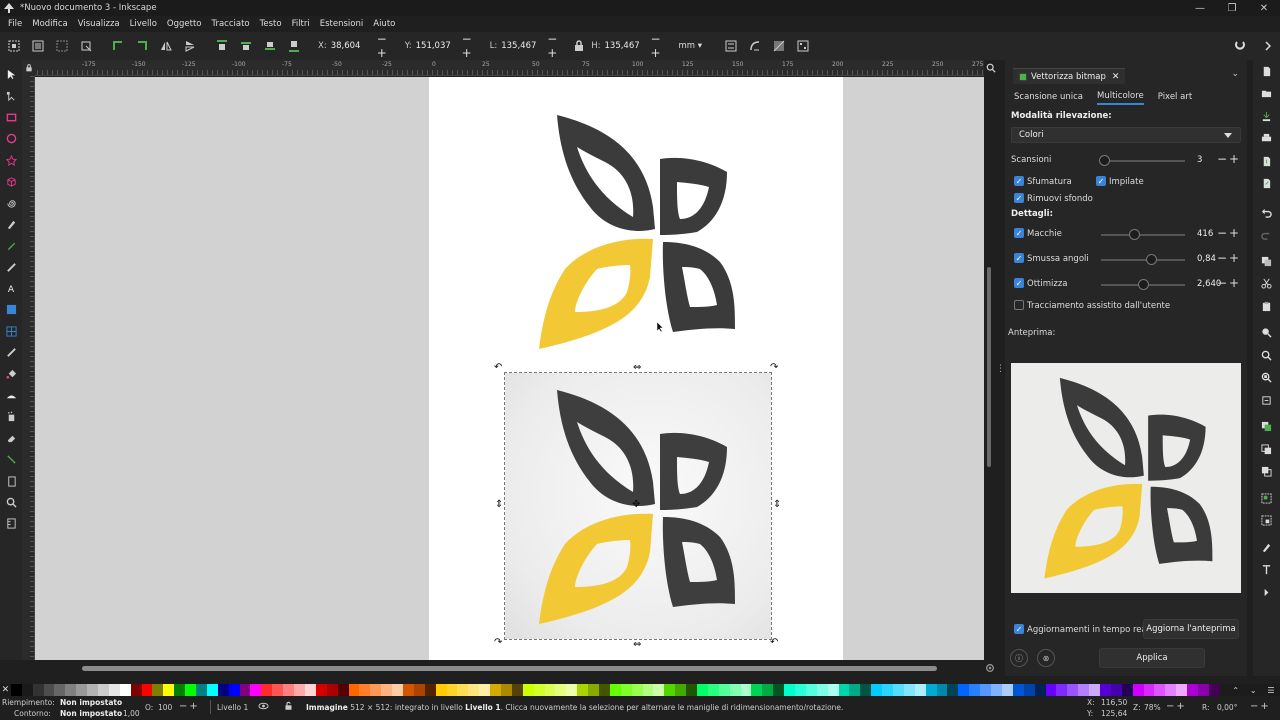  Describe the element at coordinates (1152, 707) in the screenshot. I see `zoom-value: 78%` at that location.